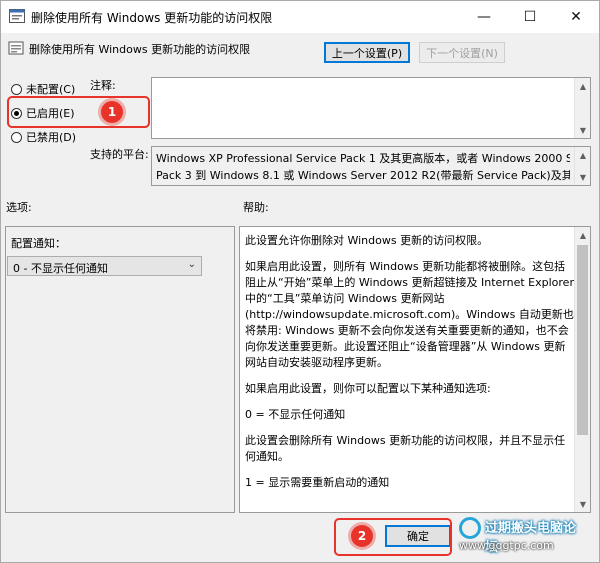  I want to click on title-bar: 删除使用所有 Windows 更新功能的访问权限 — ☐ ✕, so click(300, 17).